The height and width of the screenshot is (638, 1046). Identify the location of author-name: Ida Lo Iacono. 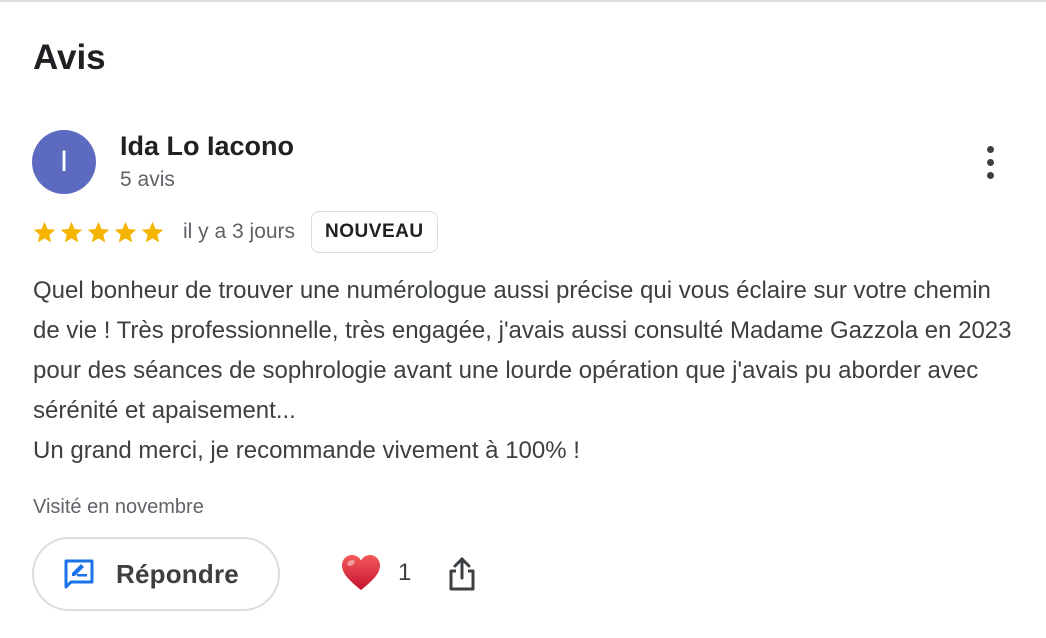
(207, 146).